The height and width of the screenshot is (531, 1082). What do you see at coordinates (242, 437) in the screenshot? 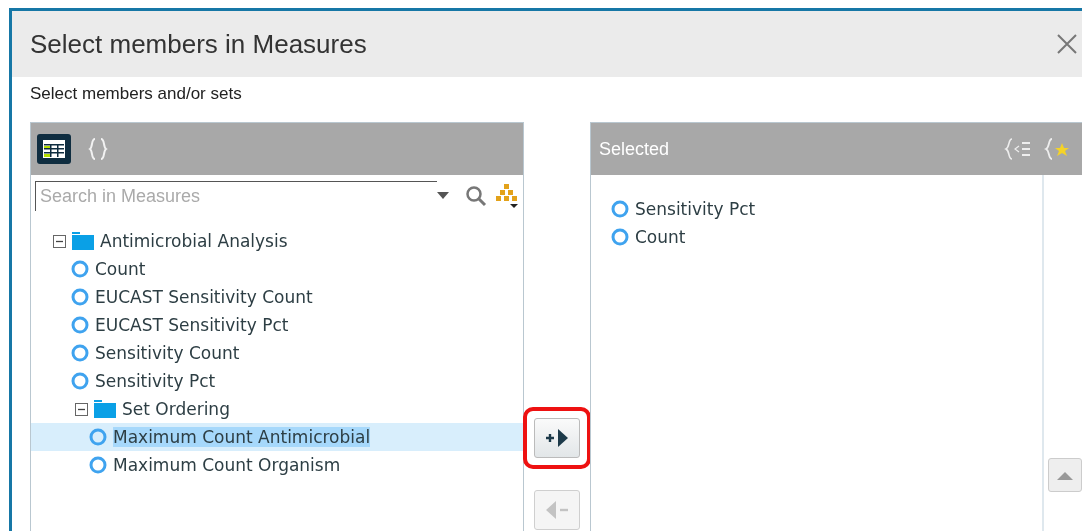
I see `member-label: Maximum Count Antimicrobial` at bounding box center [242, 437].